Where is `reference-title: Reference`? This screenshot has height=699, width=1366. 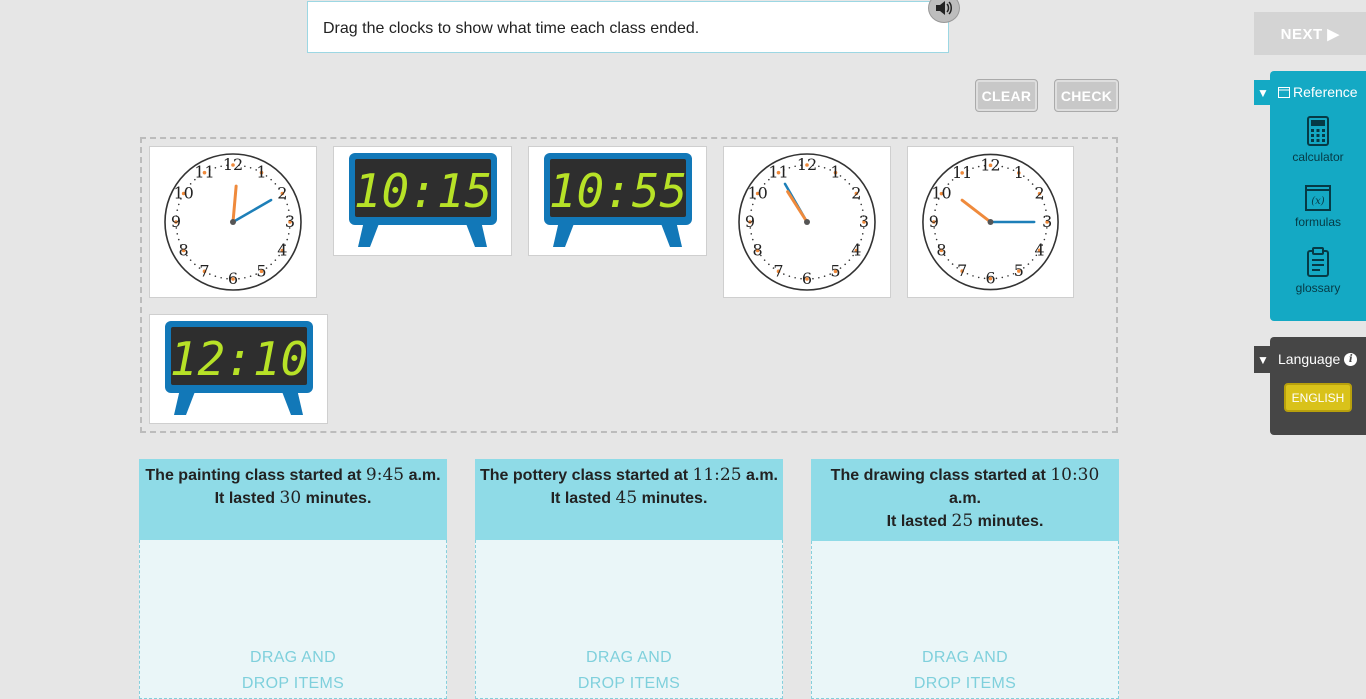
reference-title: Reference is located at coordinates (1318, 92).